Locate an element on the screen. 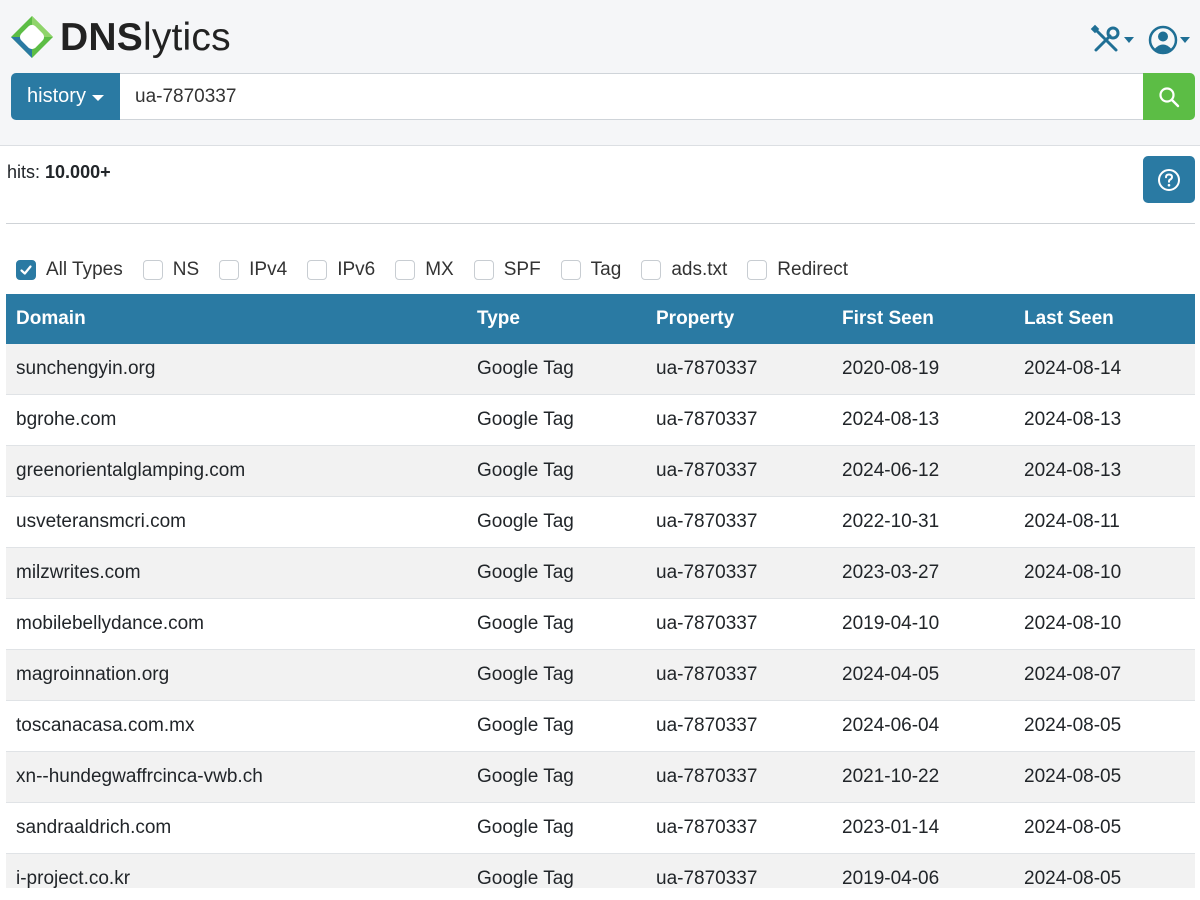 This screenshot has width=1200, height=900. column-header-domain: Domain is located at coordinates (236, 319).